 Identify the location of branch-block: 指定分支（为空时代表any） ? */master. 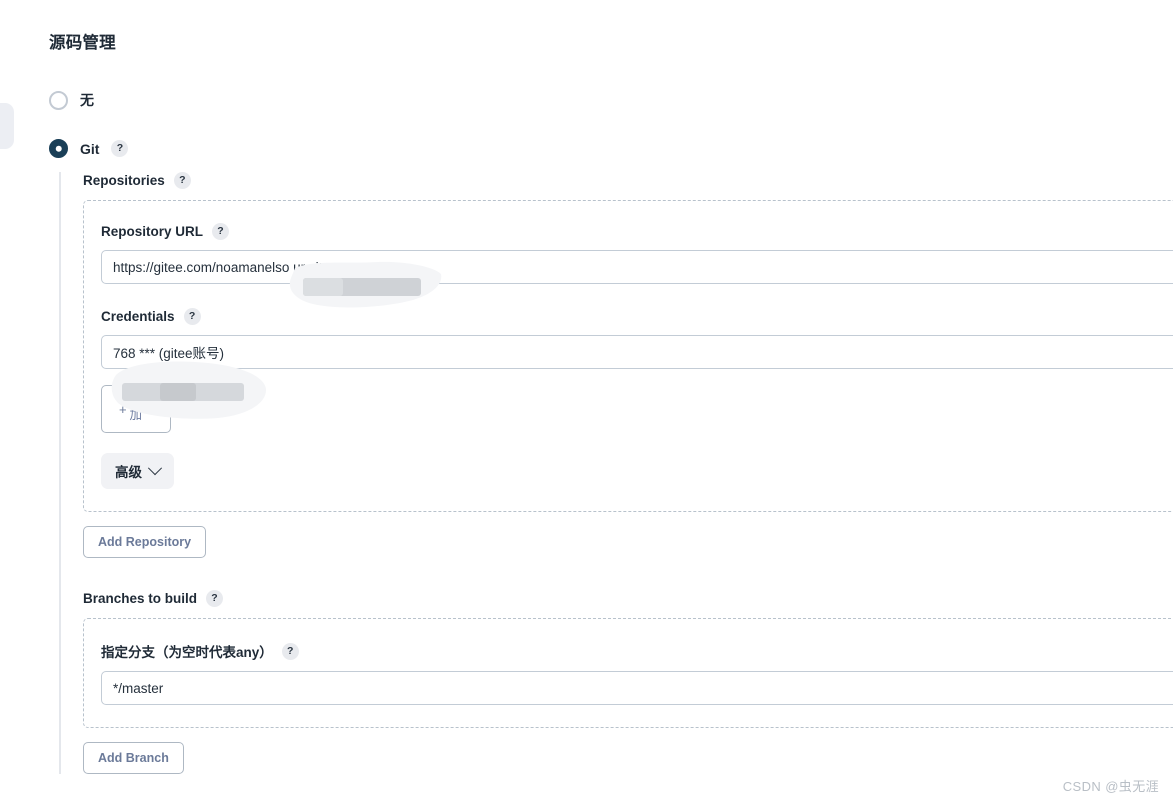
(628, 673).